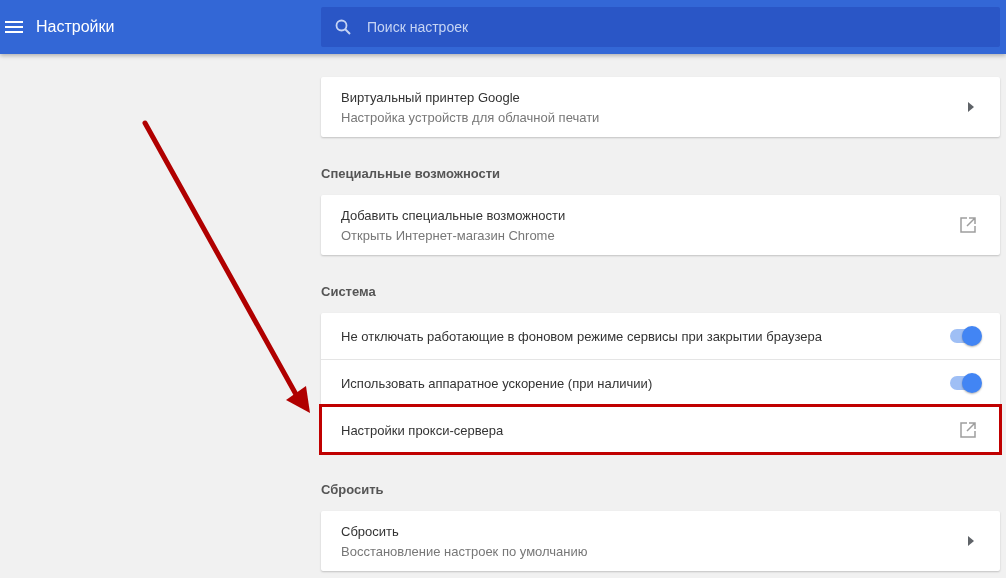 Image resolution: width=1006 pixels, height=578 pixels. Describe the element at coordinates (448, 235) in the screenshot. I see `setting-description: Открыть Интернет-магазин Chrome` at that location.